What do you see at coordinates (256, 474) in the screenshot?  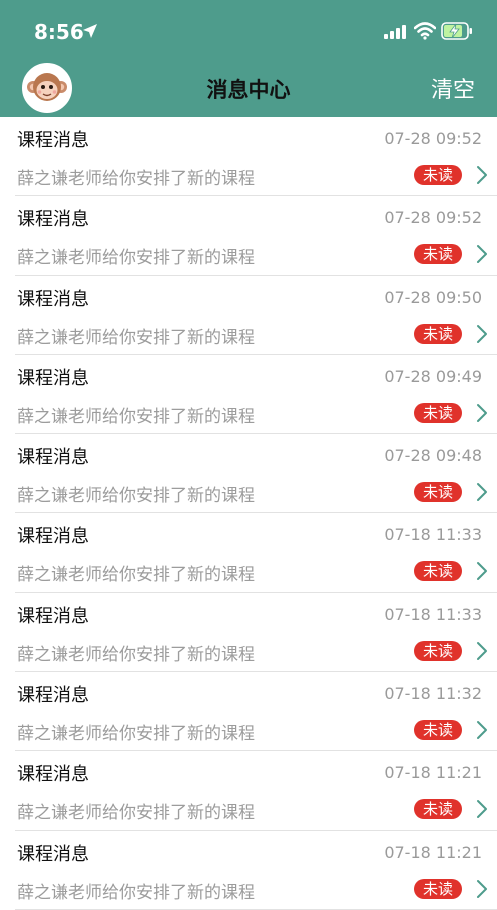 I see `message-item: 课程消息 07-28 09:48 薛之谦老师给你安排了新的课程 未读` at bounding box center [256, 474].